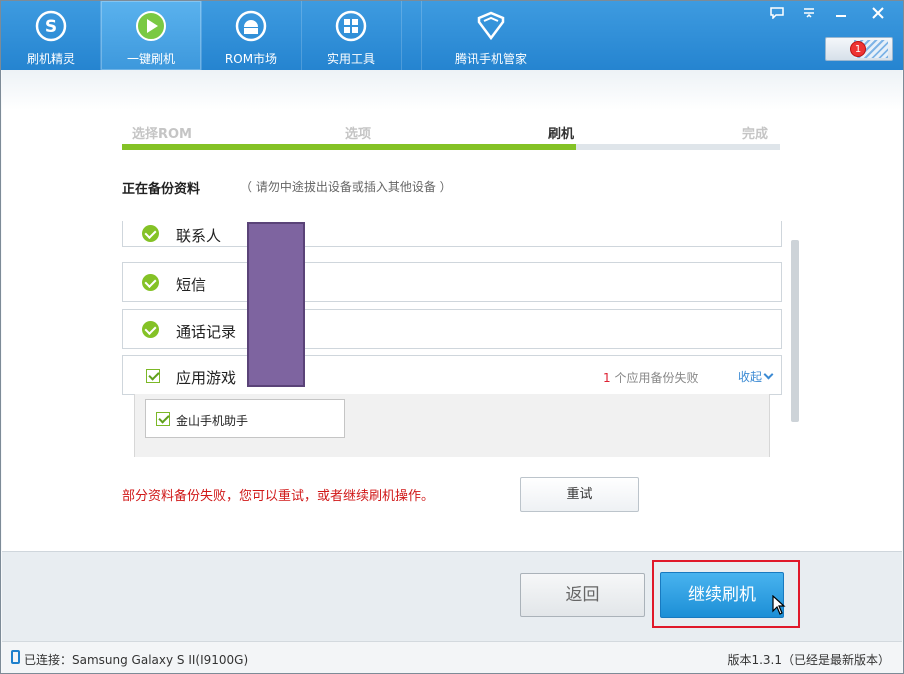 The image size is (904, 674). Describe the element at coordinates (50, 59) in the screenshot. I see `tab-label: 刷机精灵` at that location.